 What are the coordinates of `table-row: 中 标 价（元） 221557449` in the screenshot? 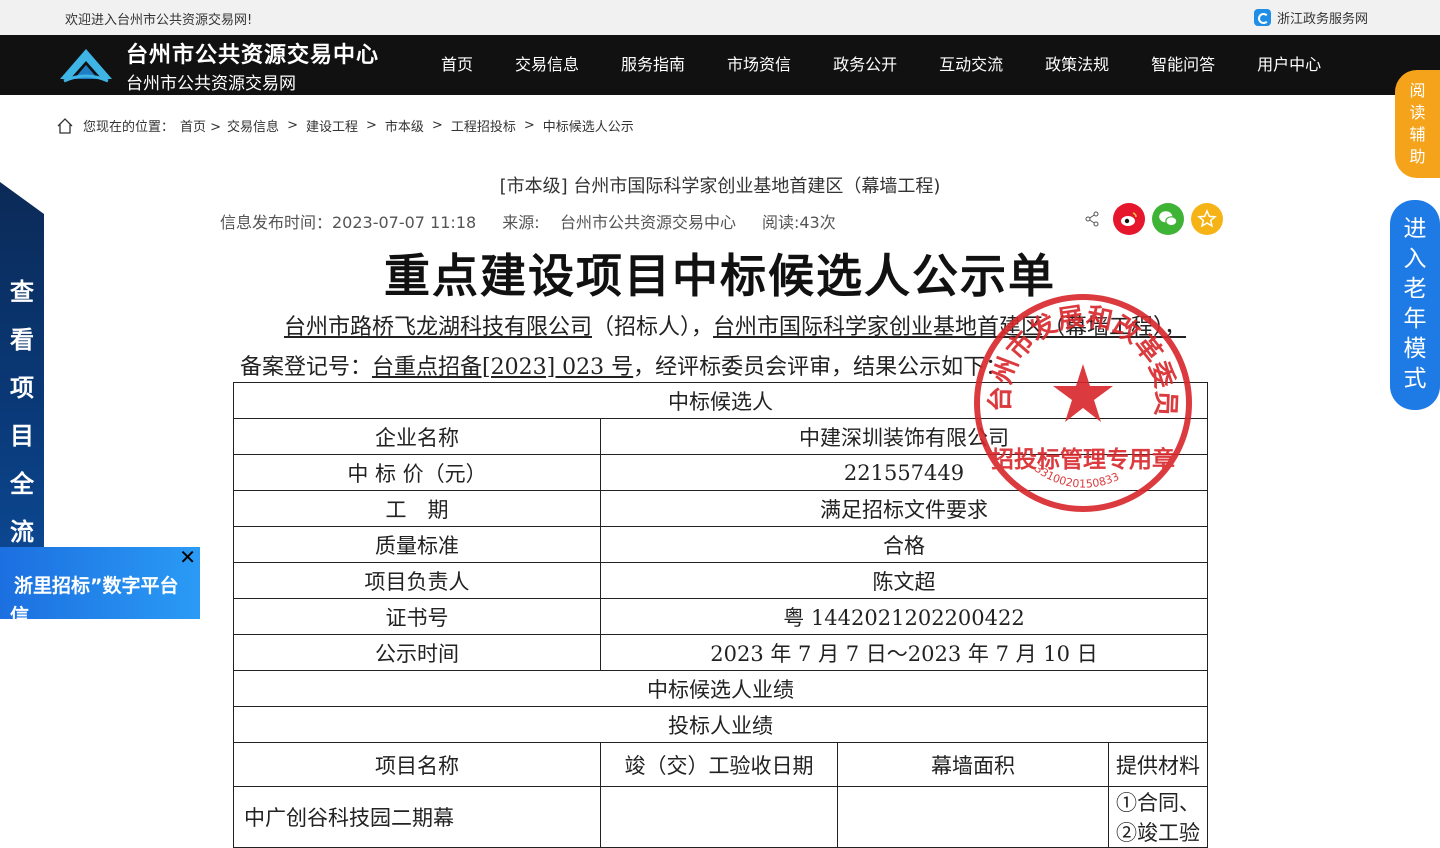 It's located at (720, 472).